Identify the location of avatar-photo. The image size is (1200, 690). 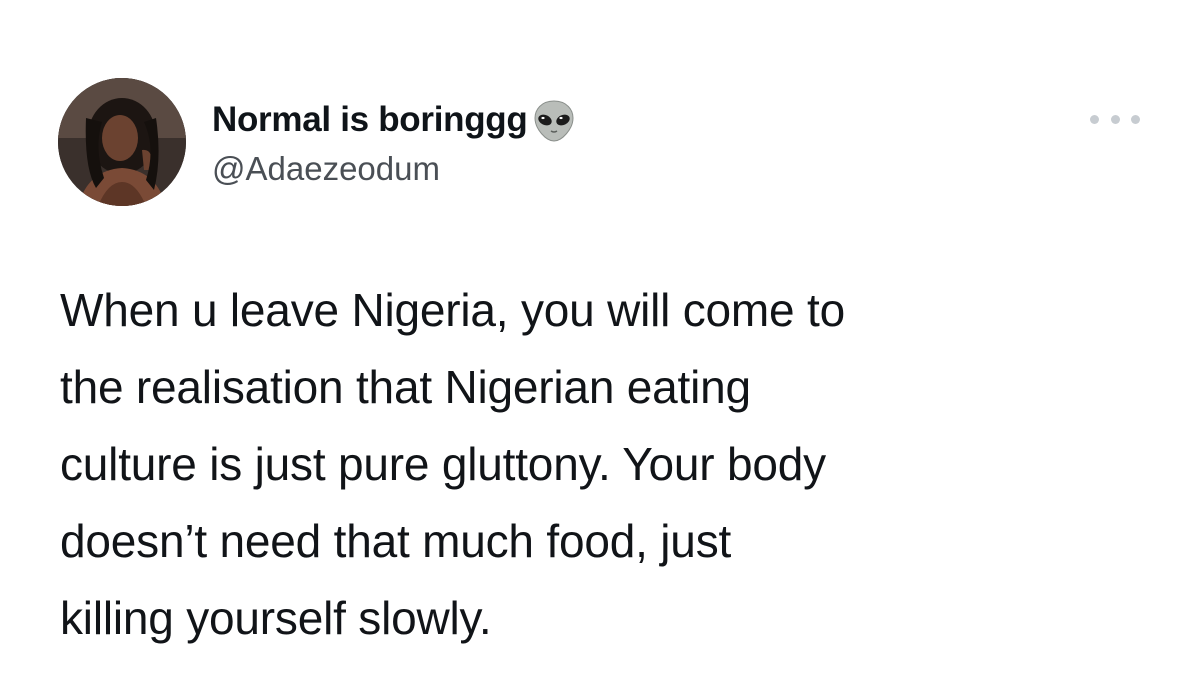
(122, 142).